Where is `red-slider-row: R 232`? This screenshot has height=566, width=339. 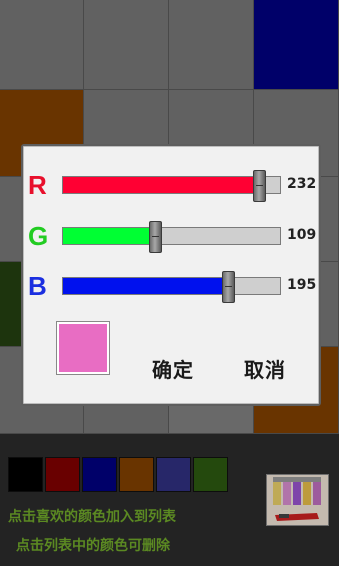 red-slider-row: R 232 is located at coordinates (171, 186).